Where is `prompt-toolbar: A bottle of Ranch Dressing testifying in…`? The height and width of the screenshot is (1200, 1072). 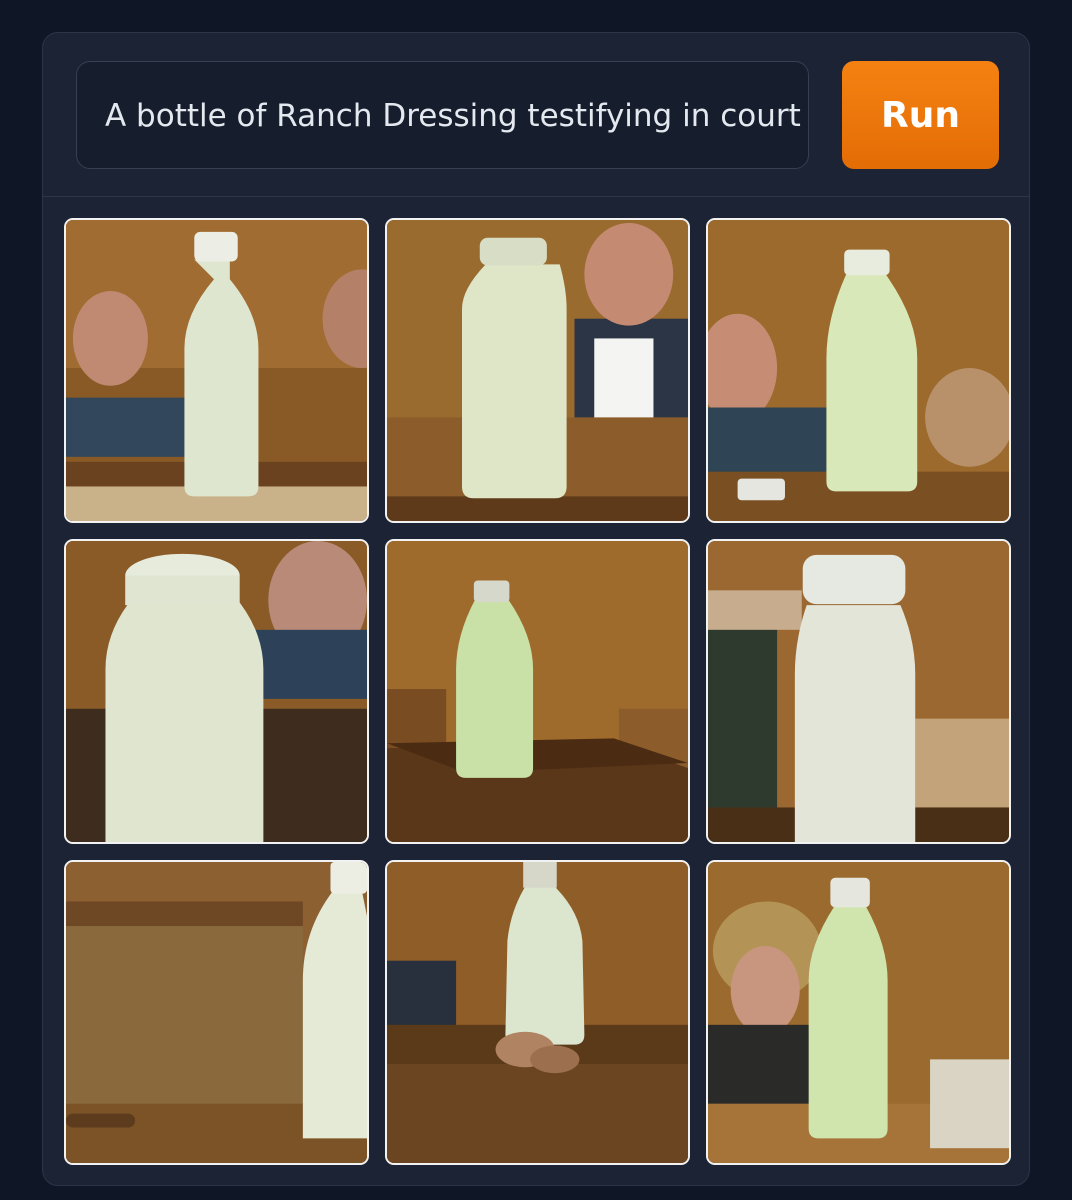
prompt-toolbar: A bottle of Ranch Dressing testifying in… is located at coordinates (536, 115).